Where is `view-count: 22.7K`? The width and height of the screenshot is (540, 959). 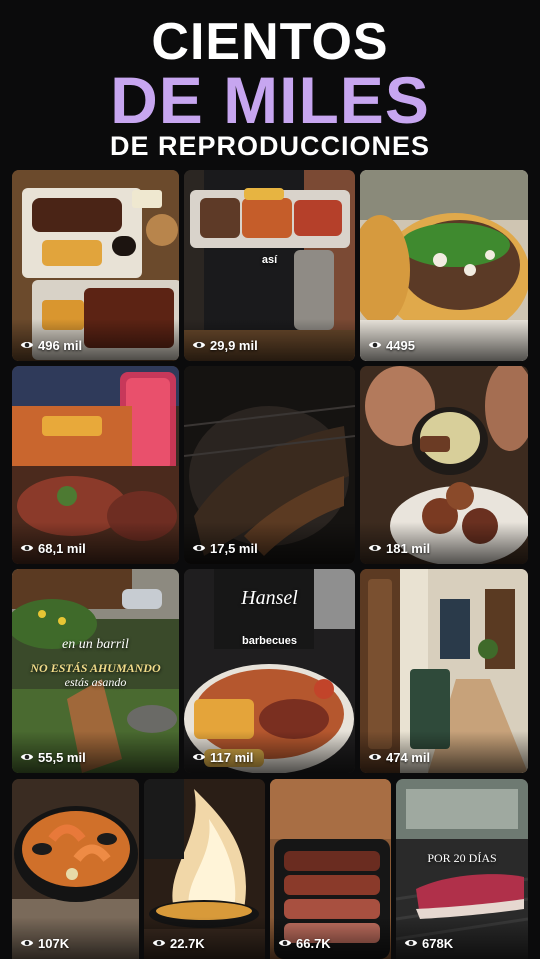 view-count: 22.7K is located at coordinates (178, 943).